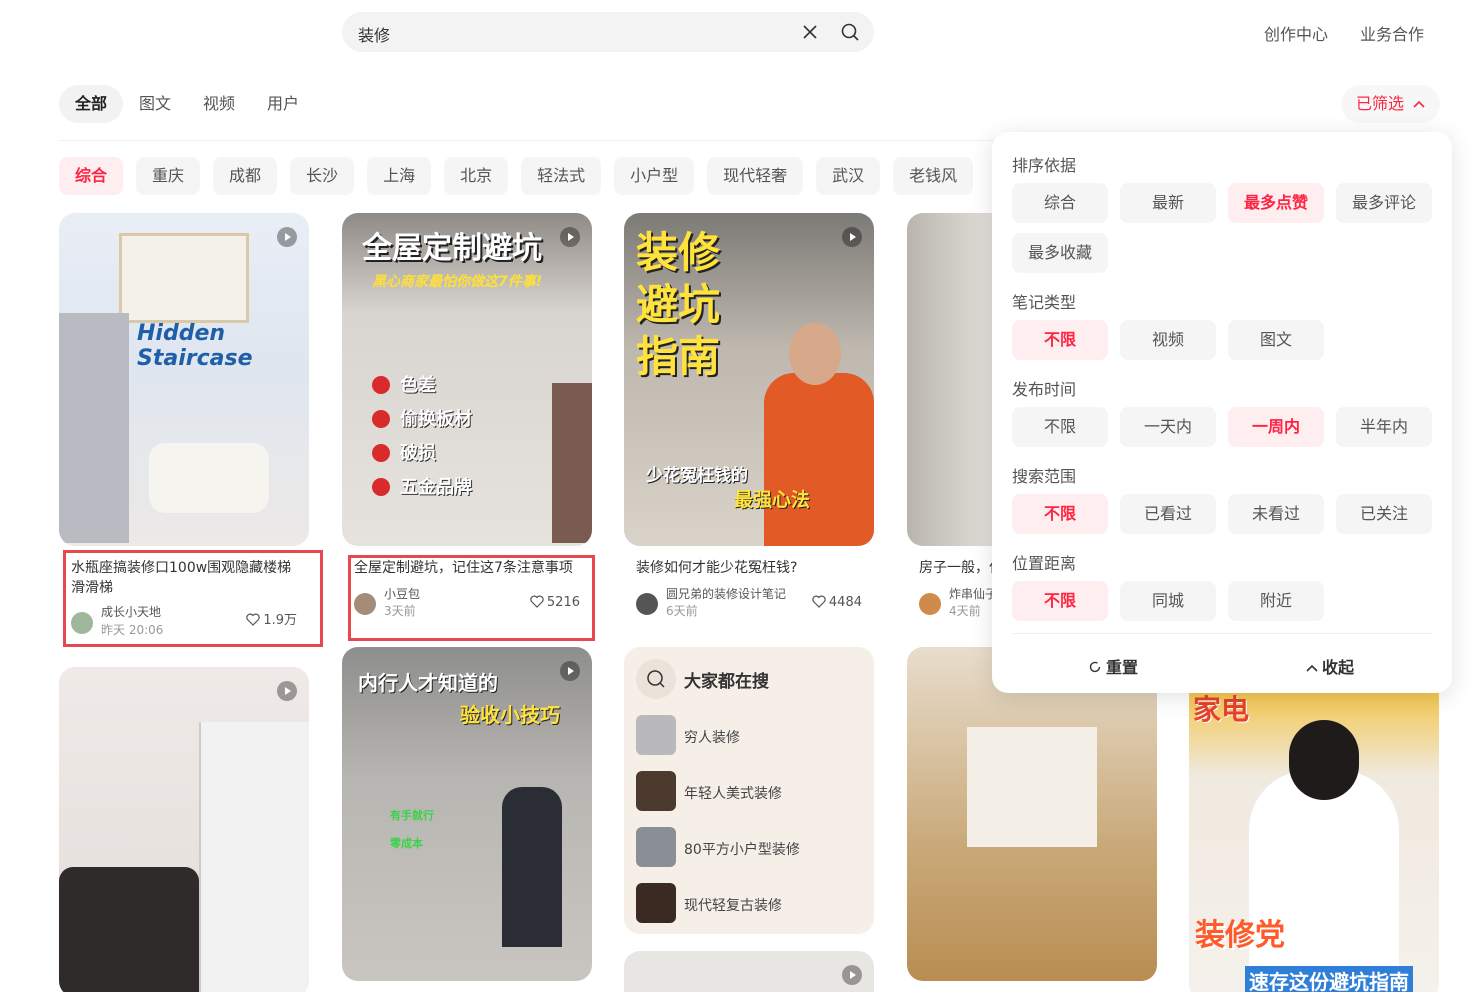 The width and height of the screenshot is (1483, 992). I want to click on person-jacket, so click(819, 459).